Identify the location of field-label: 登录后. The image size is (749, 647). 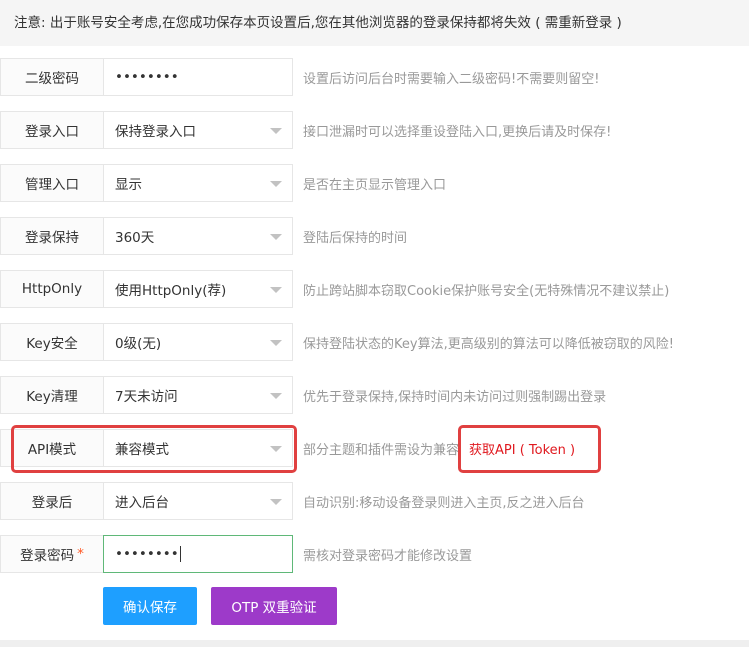
(51, 501).